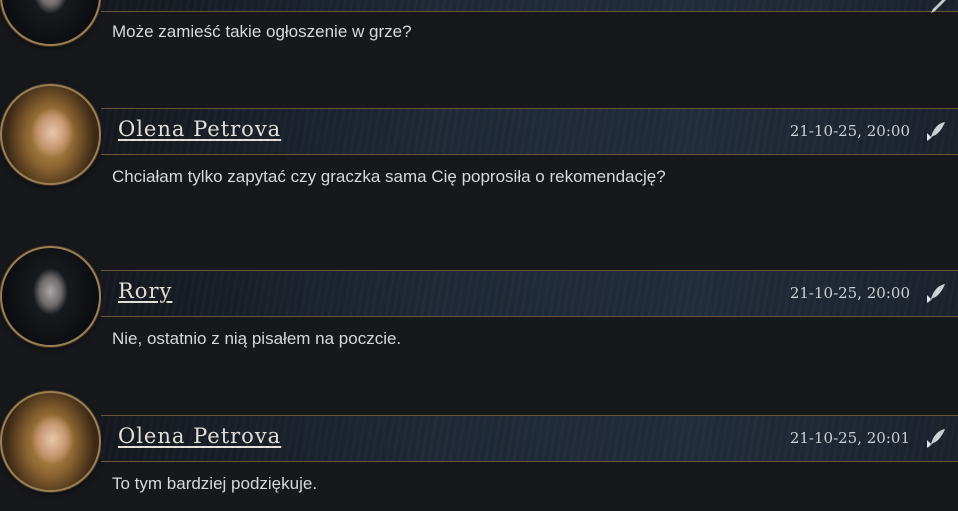 The image size is (958, 511). Describe the element at coordinates (529, 293) in the screenshot. I see `post-header: Rory 21-10-25, 20:00` at that location.